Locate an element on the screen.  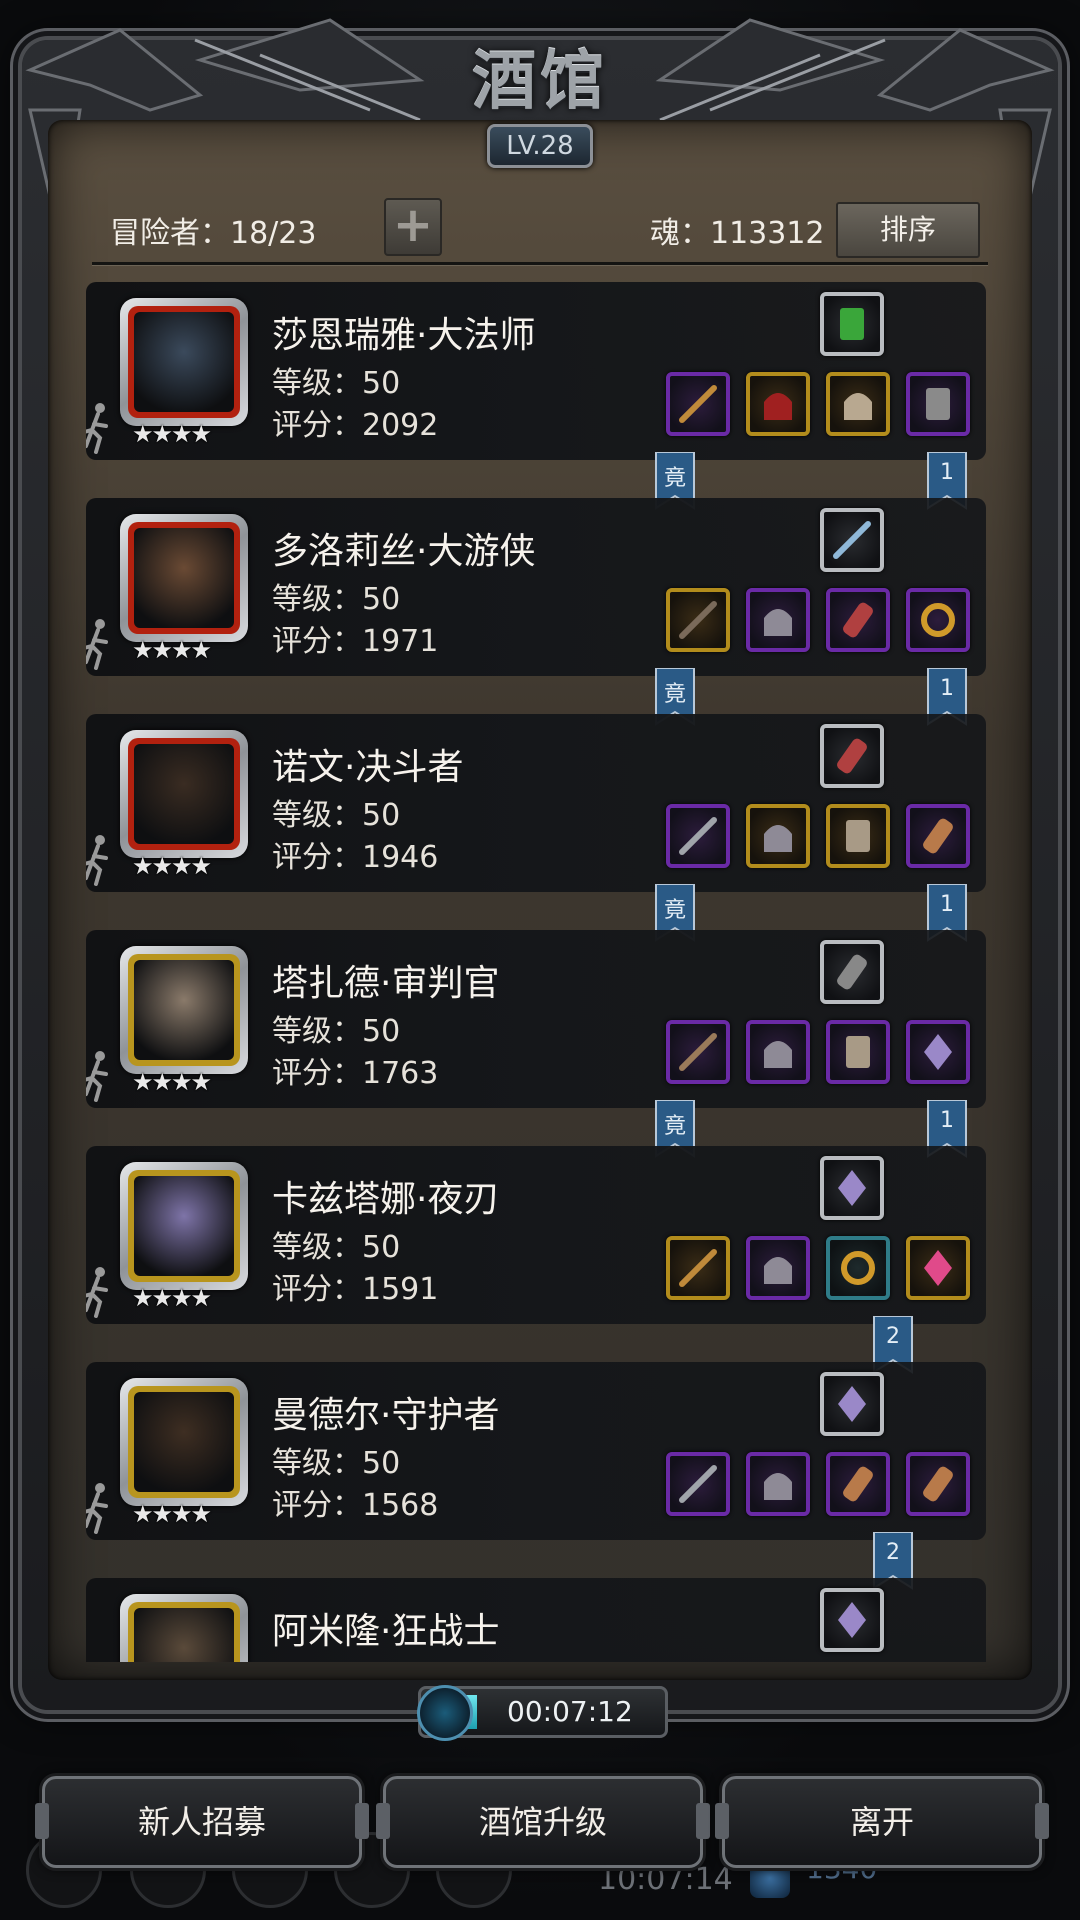
hero-card: ★★★★ 诺文·决斗者 等级：50 评分：1946 is located at coordinates (536, 803).